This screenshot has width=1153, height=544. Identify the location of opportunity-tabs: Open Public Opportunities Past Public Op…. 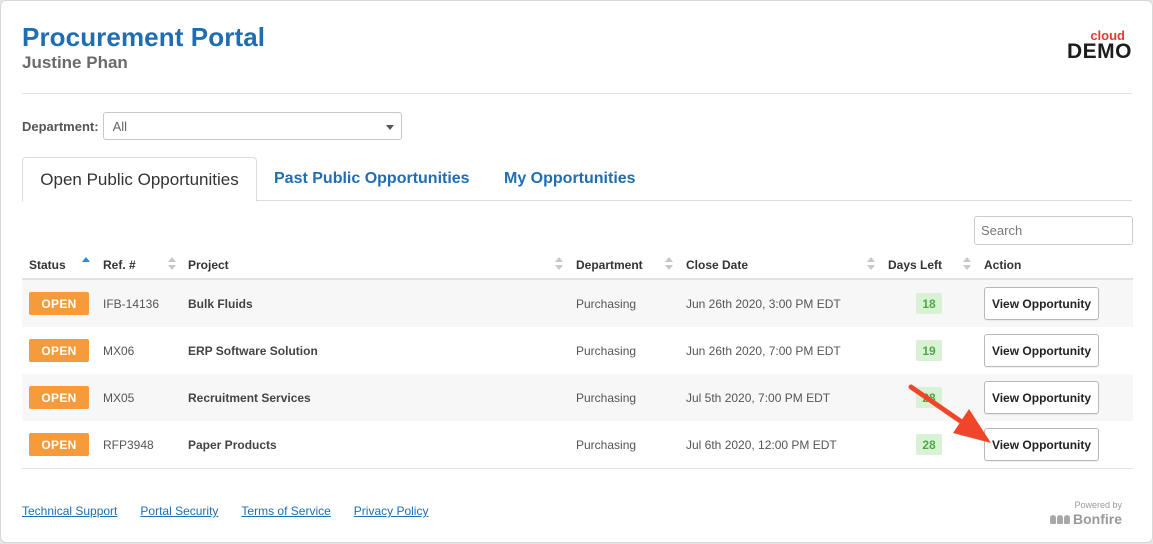
(577, 179).